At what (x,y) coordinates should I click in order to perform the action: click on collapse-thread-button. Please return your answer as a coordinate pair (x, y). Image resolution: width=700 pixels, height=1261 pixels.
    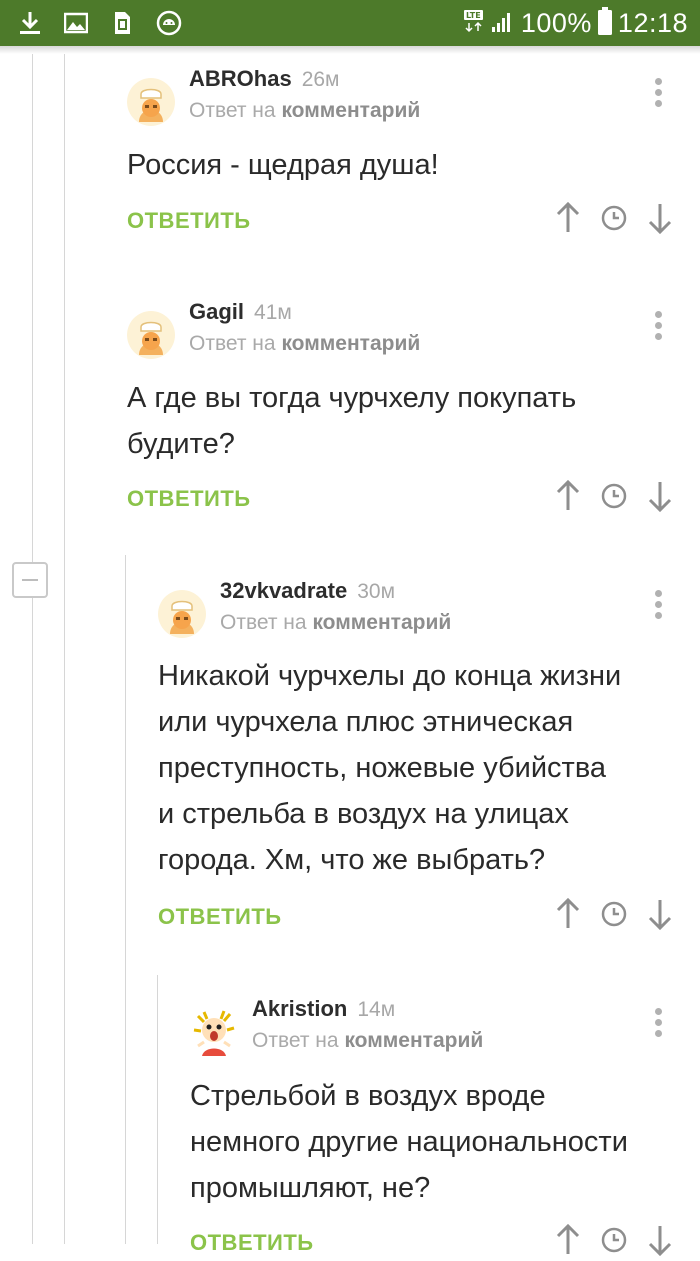
    Looking at the image, I should click on (30, 580).